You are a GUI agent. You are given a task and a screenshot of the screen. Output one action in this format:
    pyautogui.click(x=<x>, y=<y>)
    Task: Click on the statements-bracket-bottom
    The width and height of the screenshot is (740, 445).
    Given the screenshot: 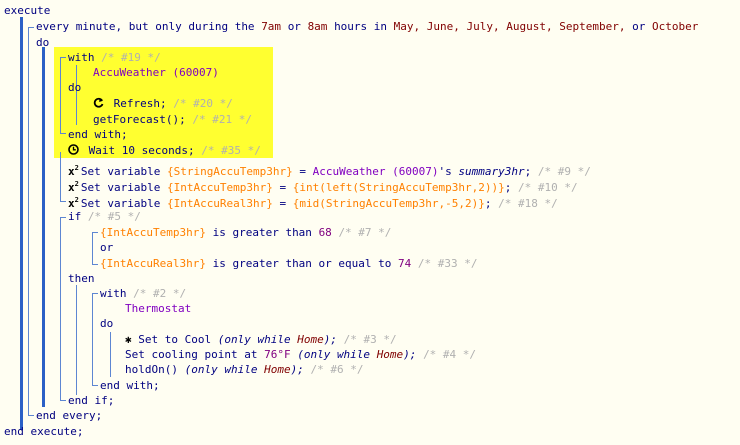 What is the action you would take?
    pyautogui.click(x=63, y=201)
    